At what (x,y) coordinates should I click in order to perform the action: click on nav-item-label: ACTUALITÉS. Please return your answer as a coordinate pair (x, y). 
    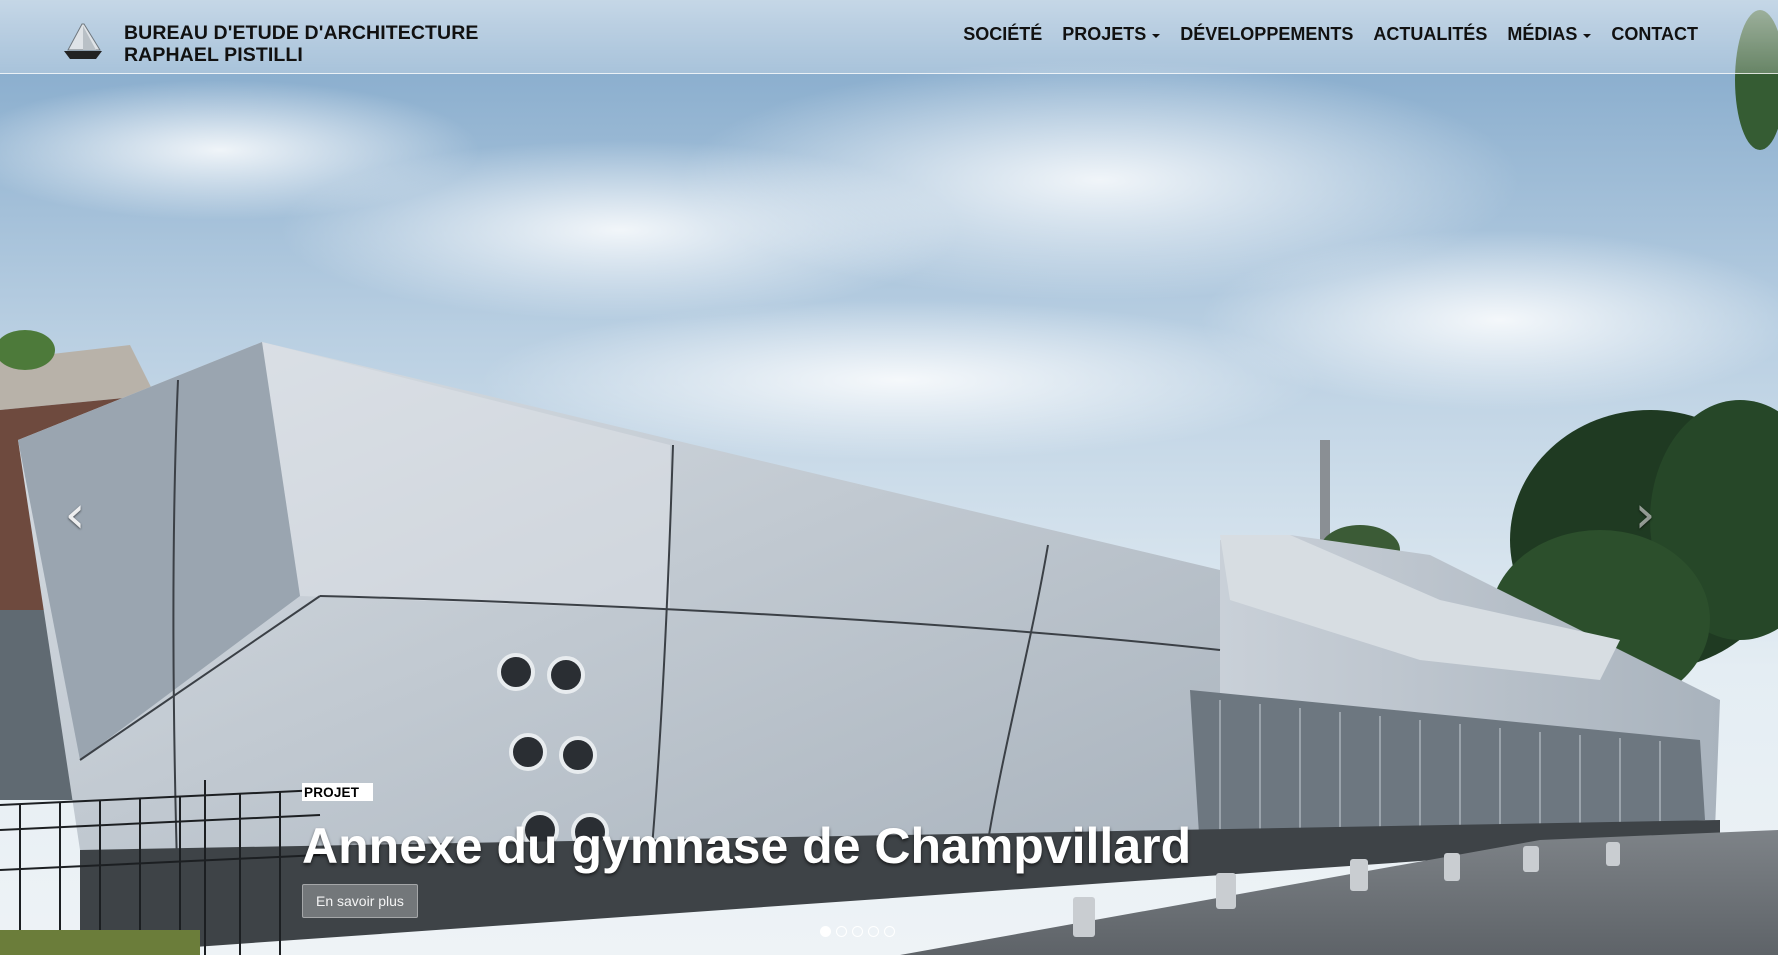
    Looking at the image, I should click on (1430, 34).